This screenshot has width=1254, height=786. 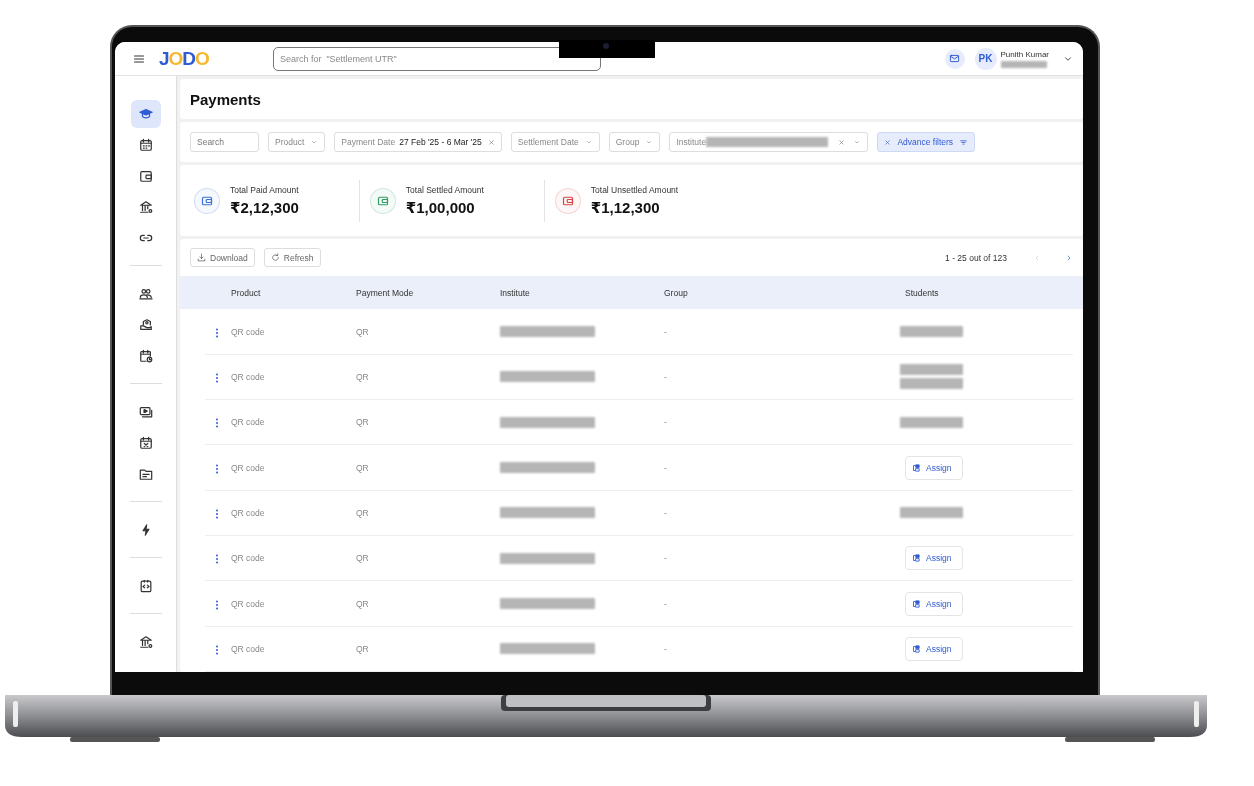 What do you see at coordinates (1069, 257) in the screenshot?
I see `next-page-icon` at bounding box center [1069, 257].